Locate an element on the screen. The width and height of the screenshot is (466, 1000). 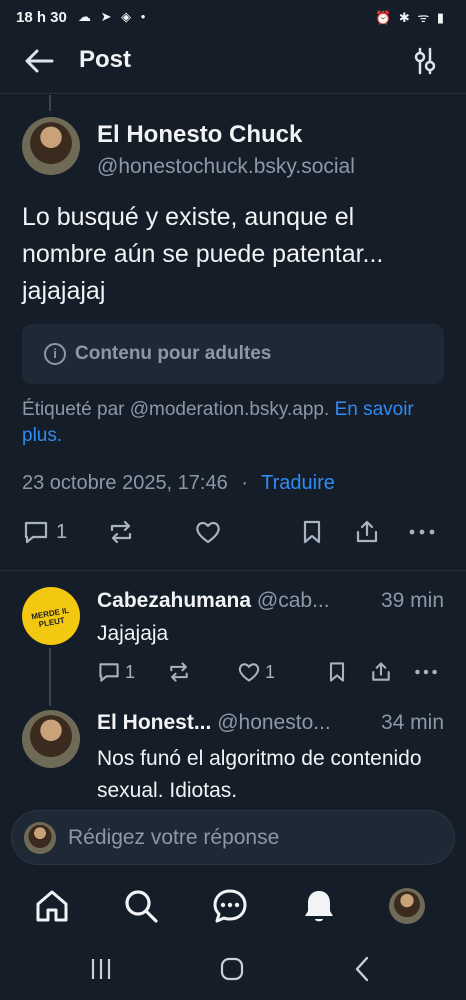
bottom-nav is located at coordinates (233, 906).